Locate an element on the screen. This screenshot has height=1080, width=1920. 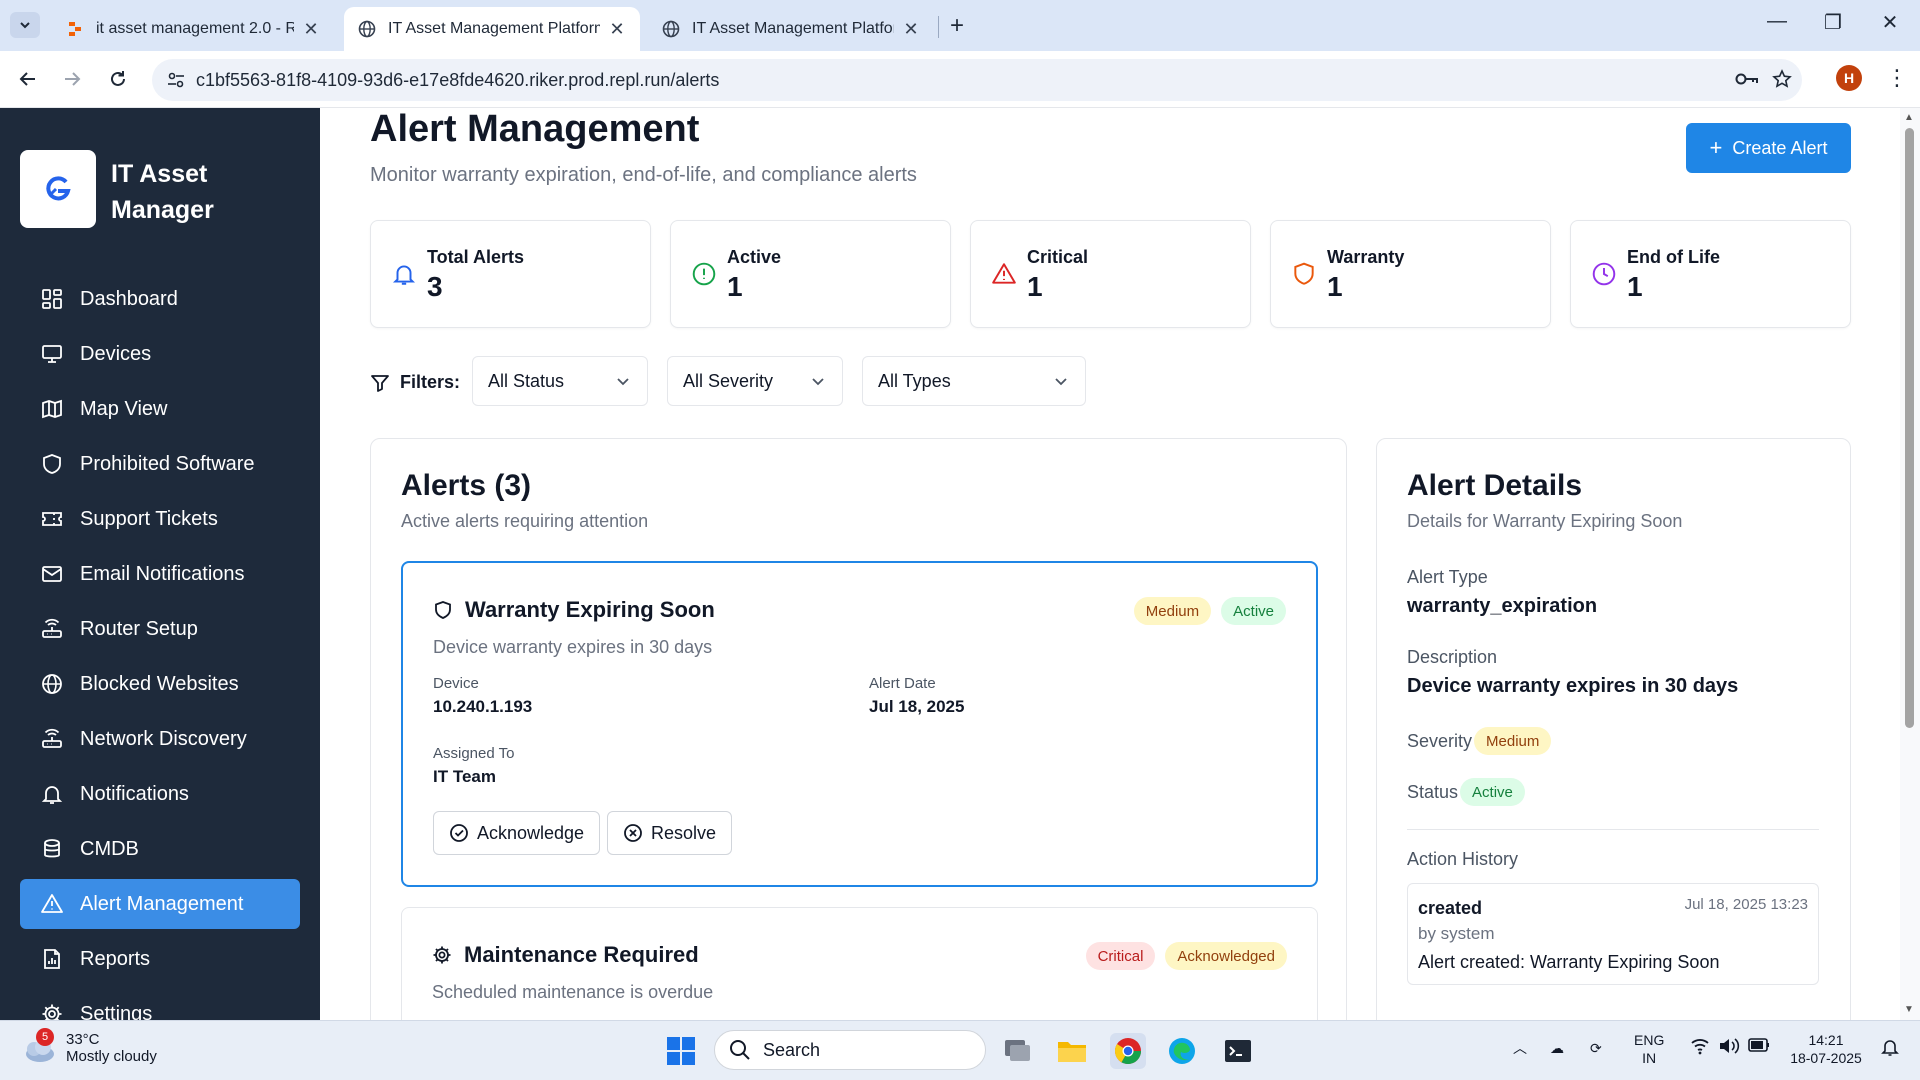
create-alert-button: + Create Alert is located at coordinates (1768, 148).